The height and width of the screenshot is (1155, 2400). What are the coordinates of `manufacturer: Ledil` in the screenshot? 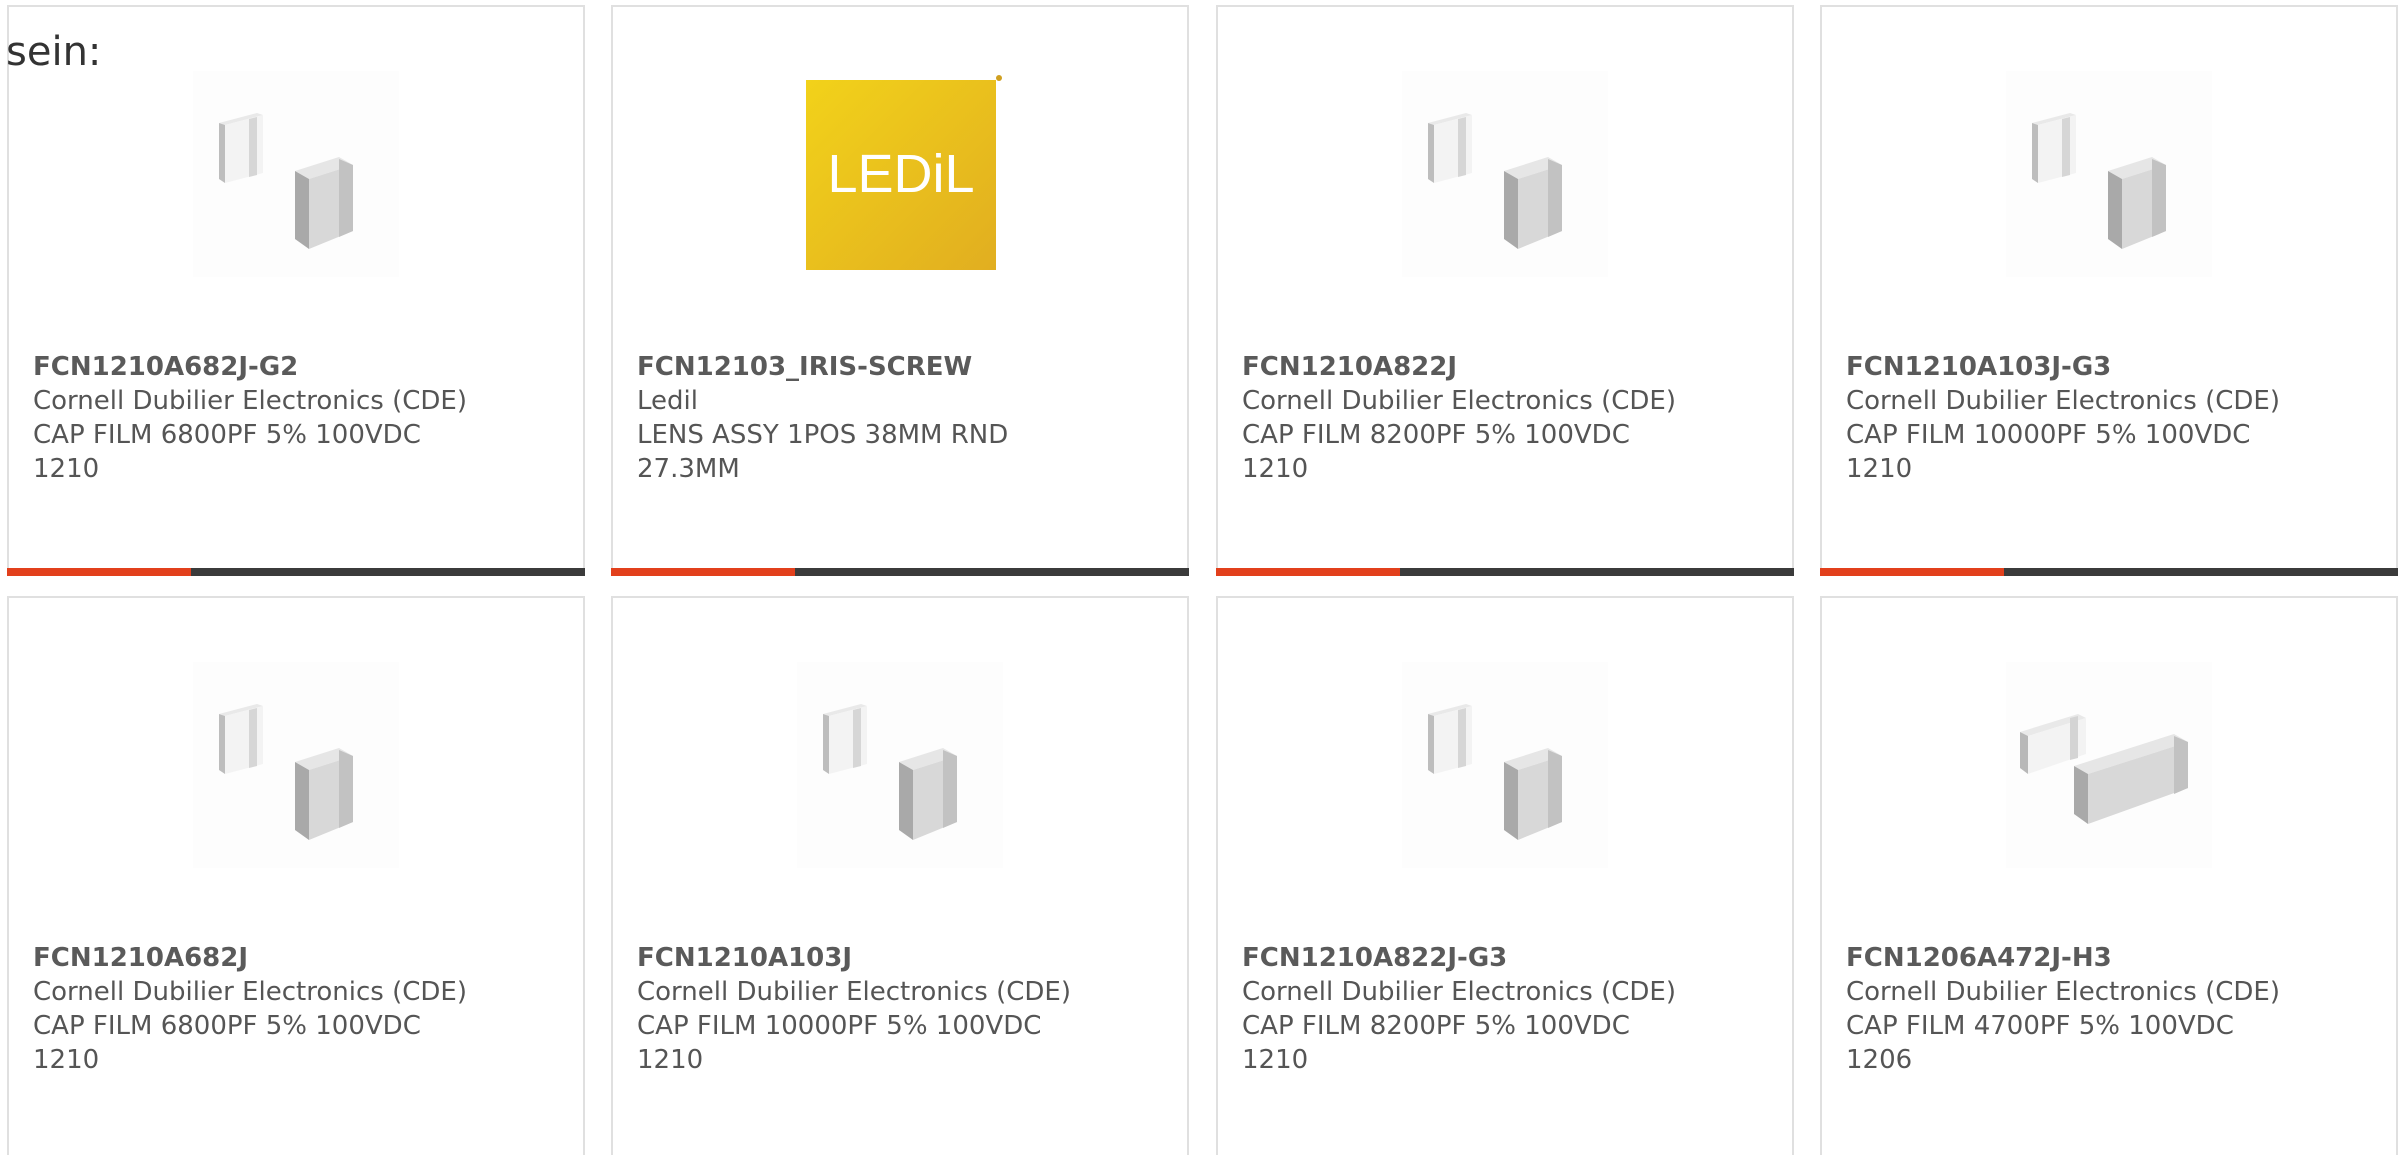 It's located at (667, 401).